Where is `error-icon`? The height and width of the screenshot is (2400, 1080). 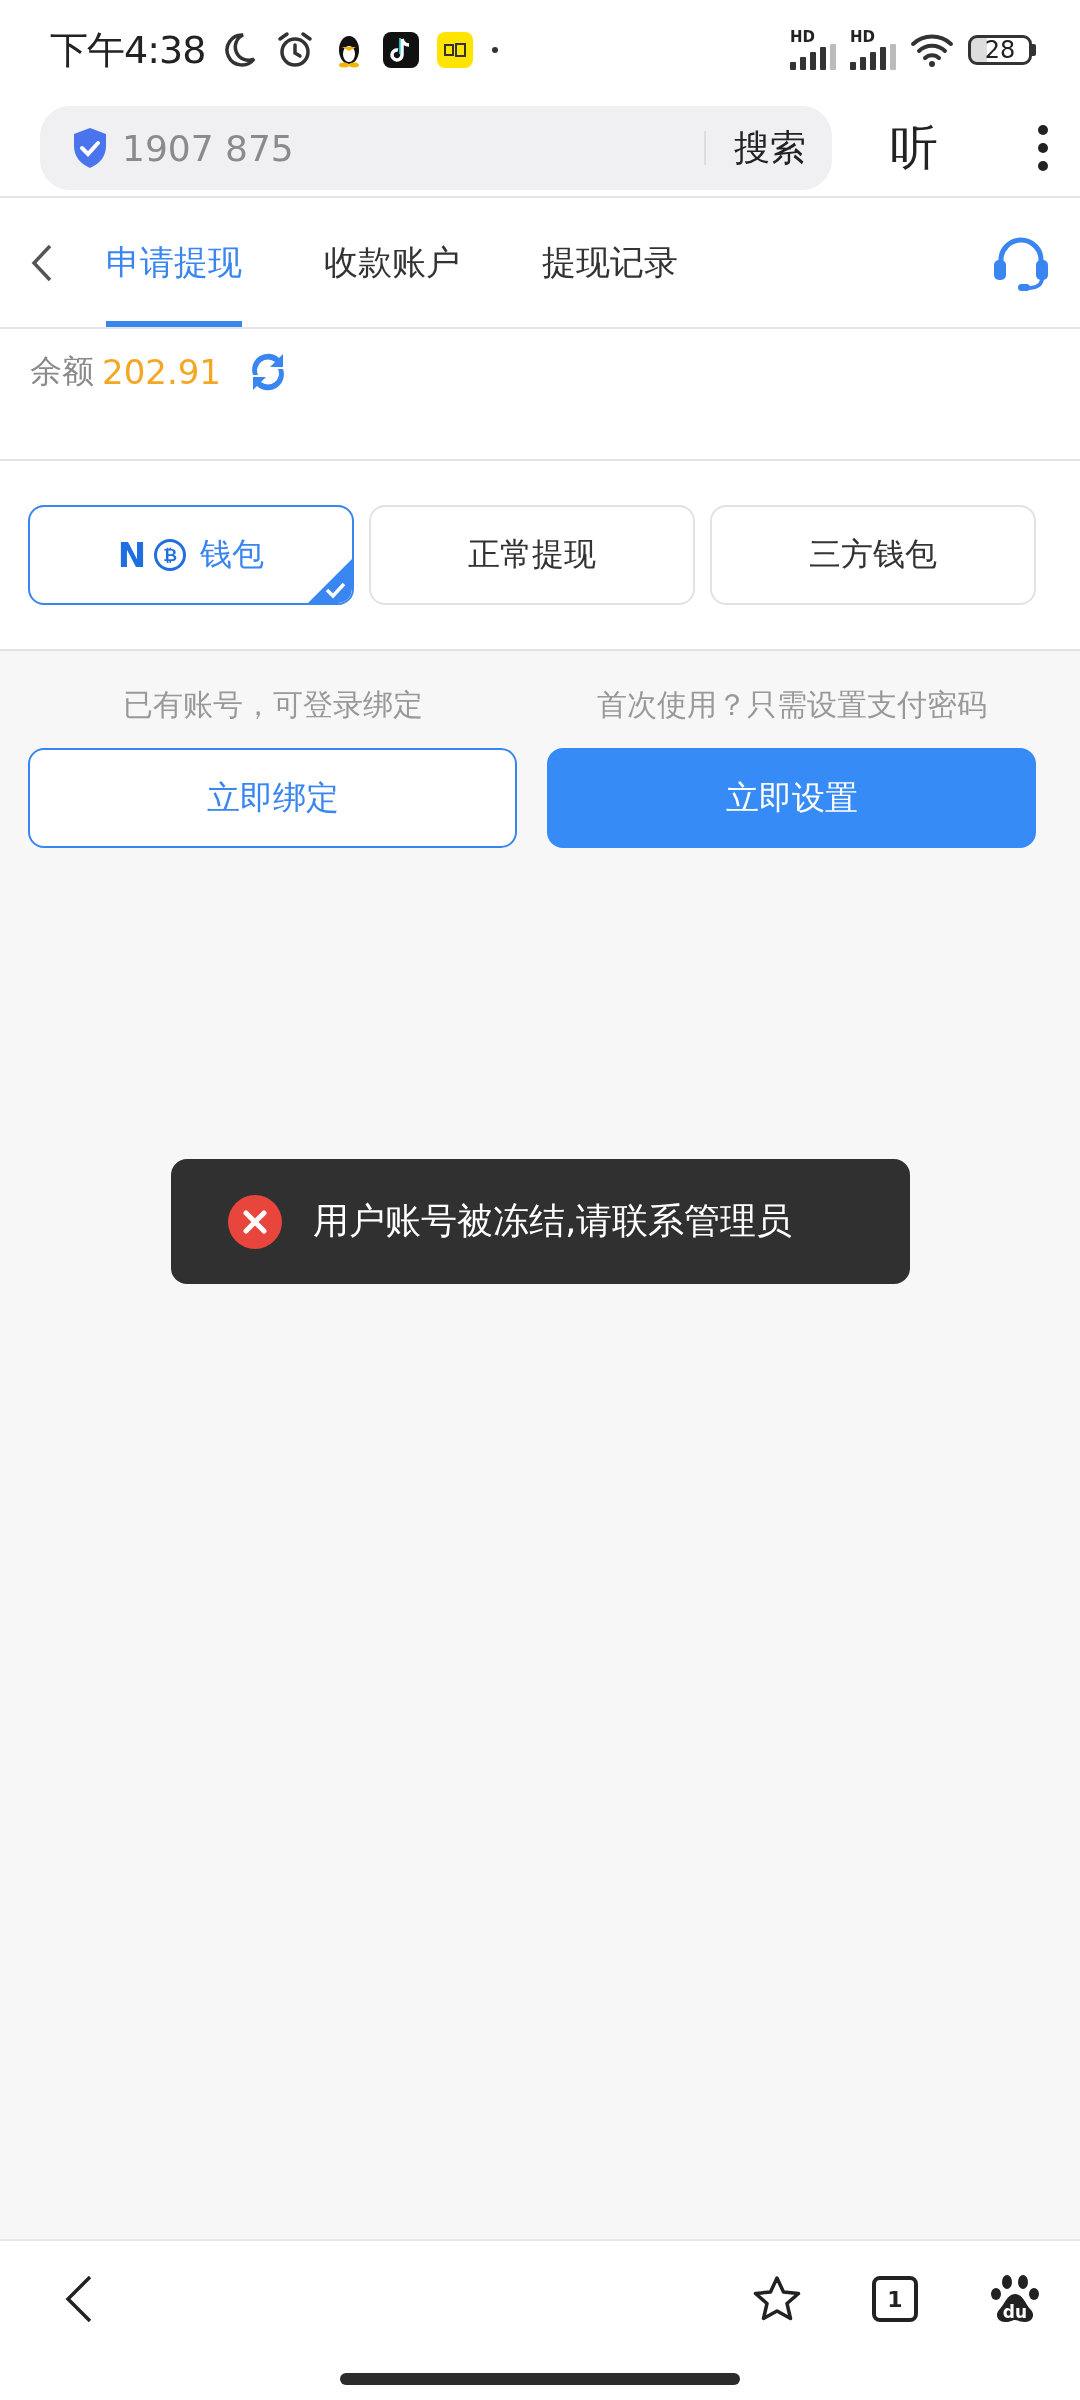 error-icon is located at coordinates (255, 1221).